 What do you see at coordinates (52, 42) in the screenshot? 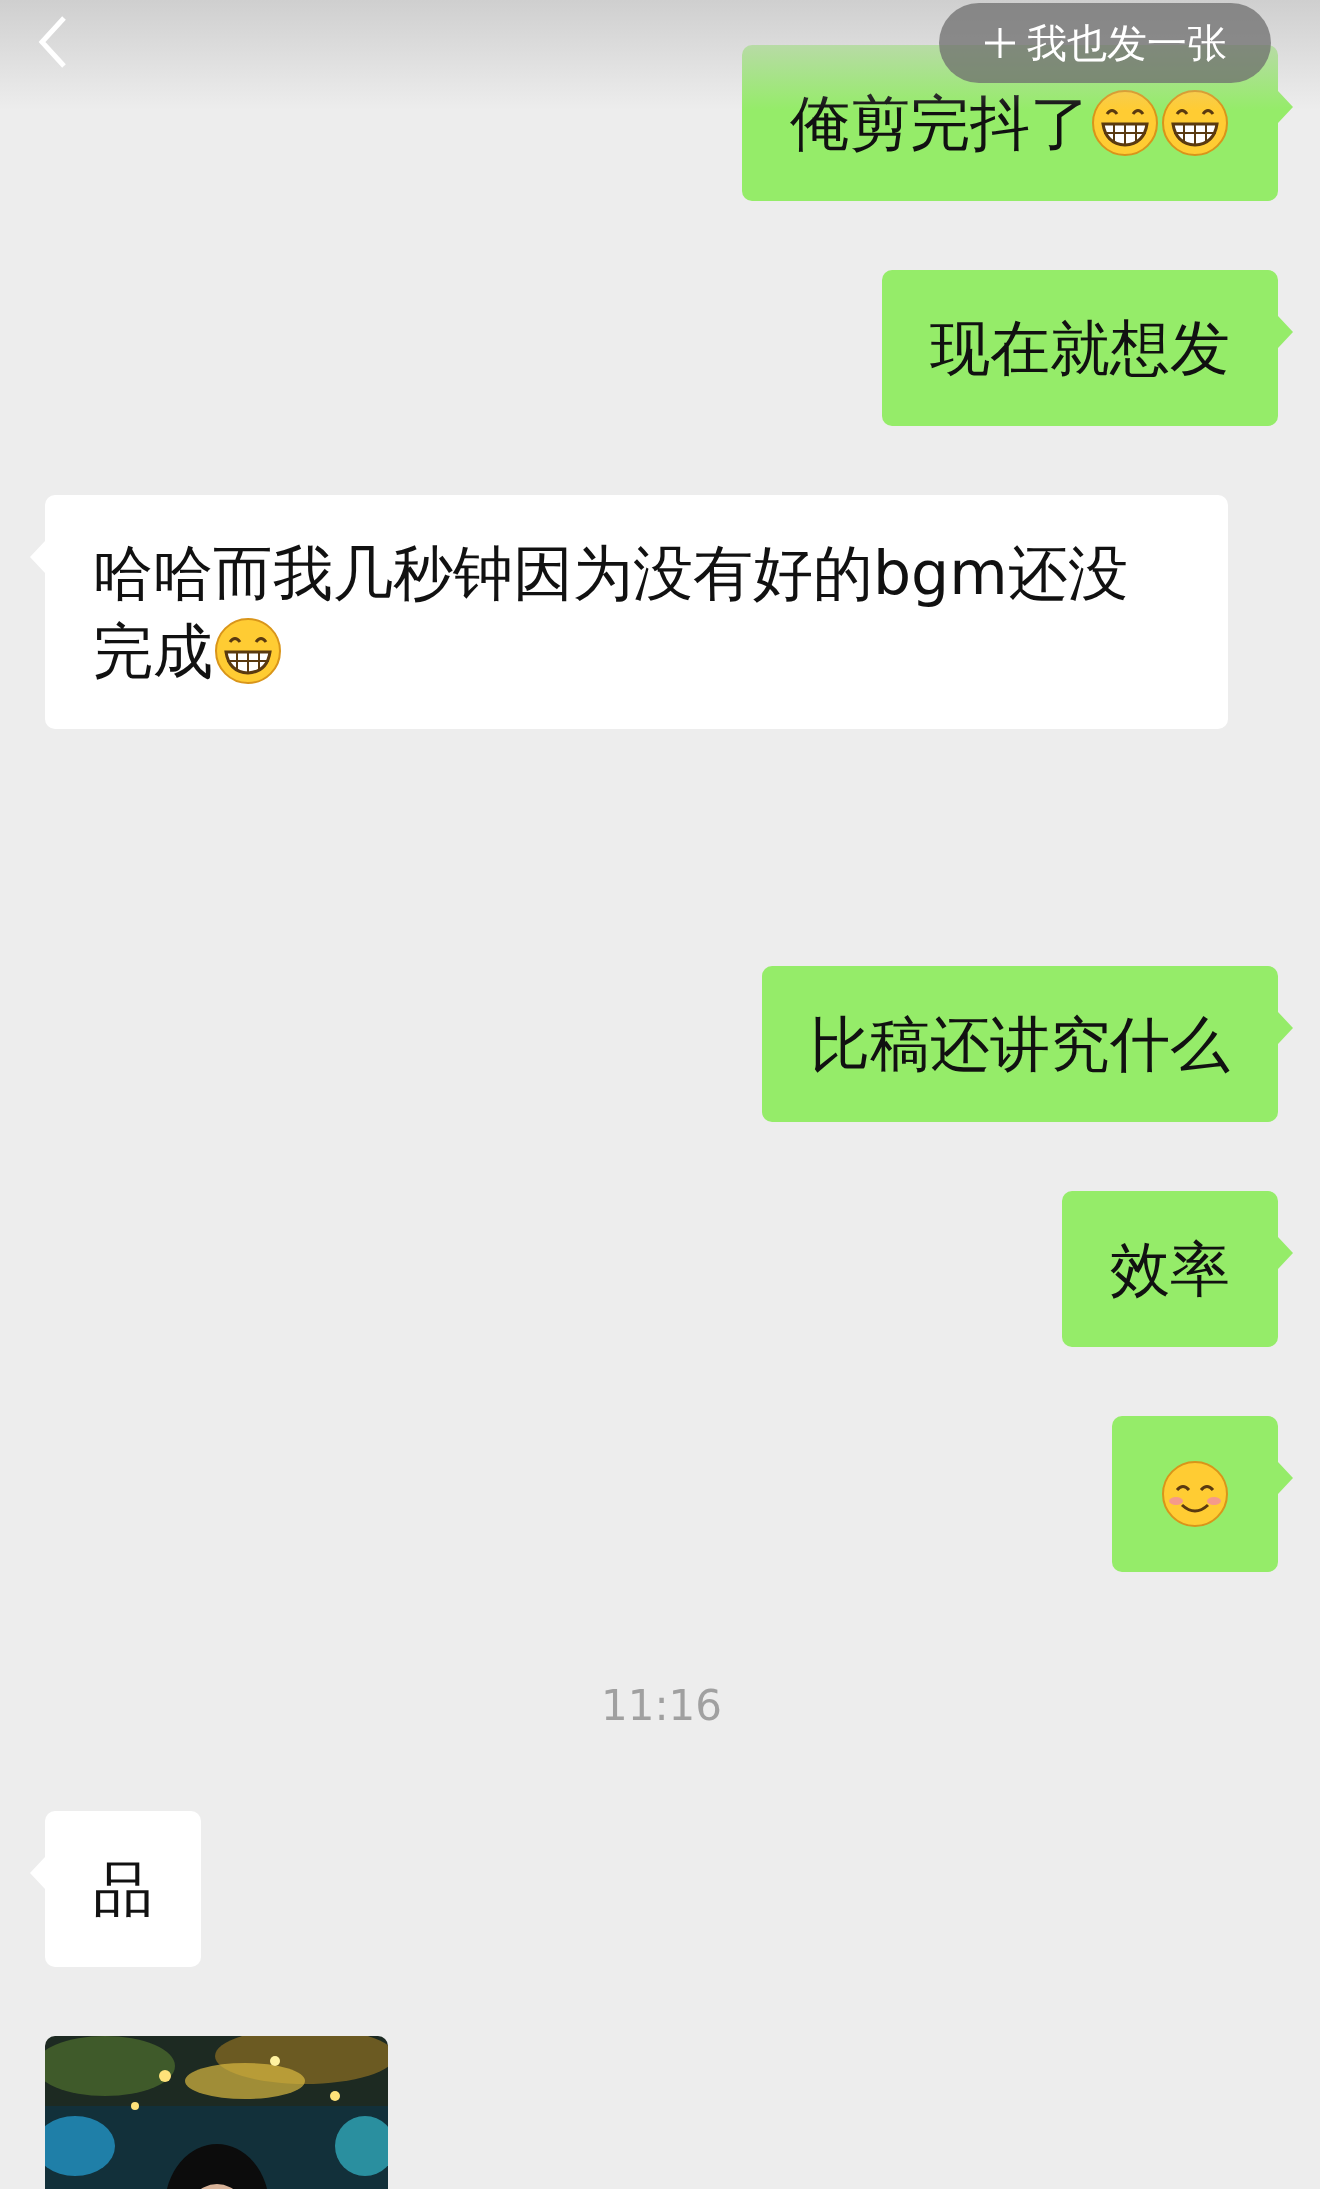
I see `back-icon` at bounding box center [52, 42].